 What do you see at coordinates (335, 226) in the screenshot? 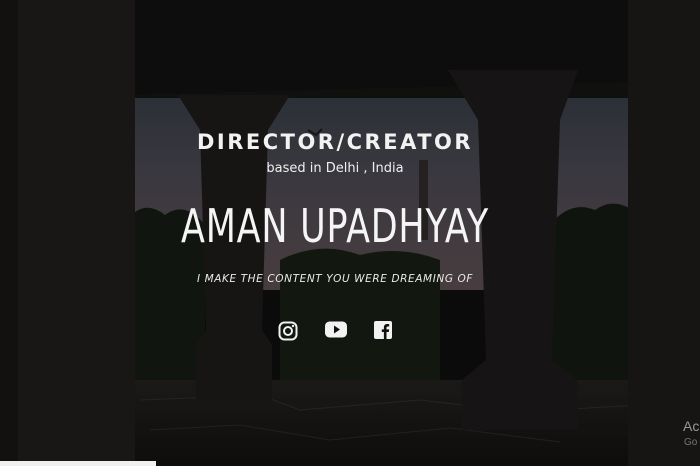
I see `name-title: AMAN UPADHYAY` at bounding box center [335, 226].